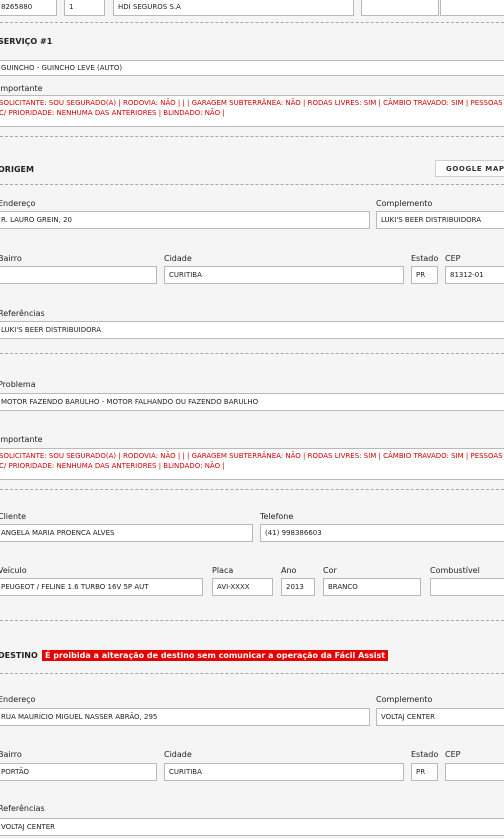  Describe the element at coordinates (18, 203) in the screenshot. I see `origin-address-label: Endereço` at that location.